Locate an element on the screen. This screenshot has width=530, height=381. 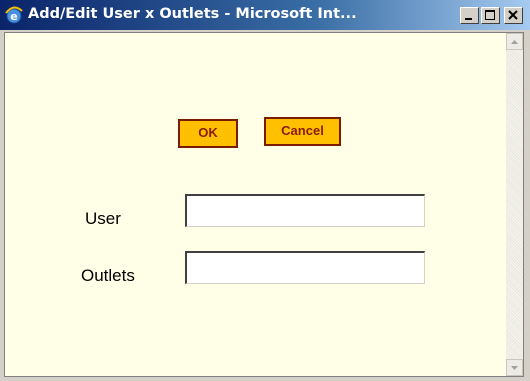
ie-icon: e is located at coordinates (14, 15).